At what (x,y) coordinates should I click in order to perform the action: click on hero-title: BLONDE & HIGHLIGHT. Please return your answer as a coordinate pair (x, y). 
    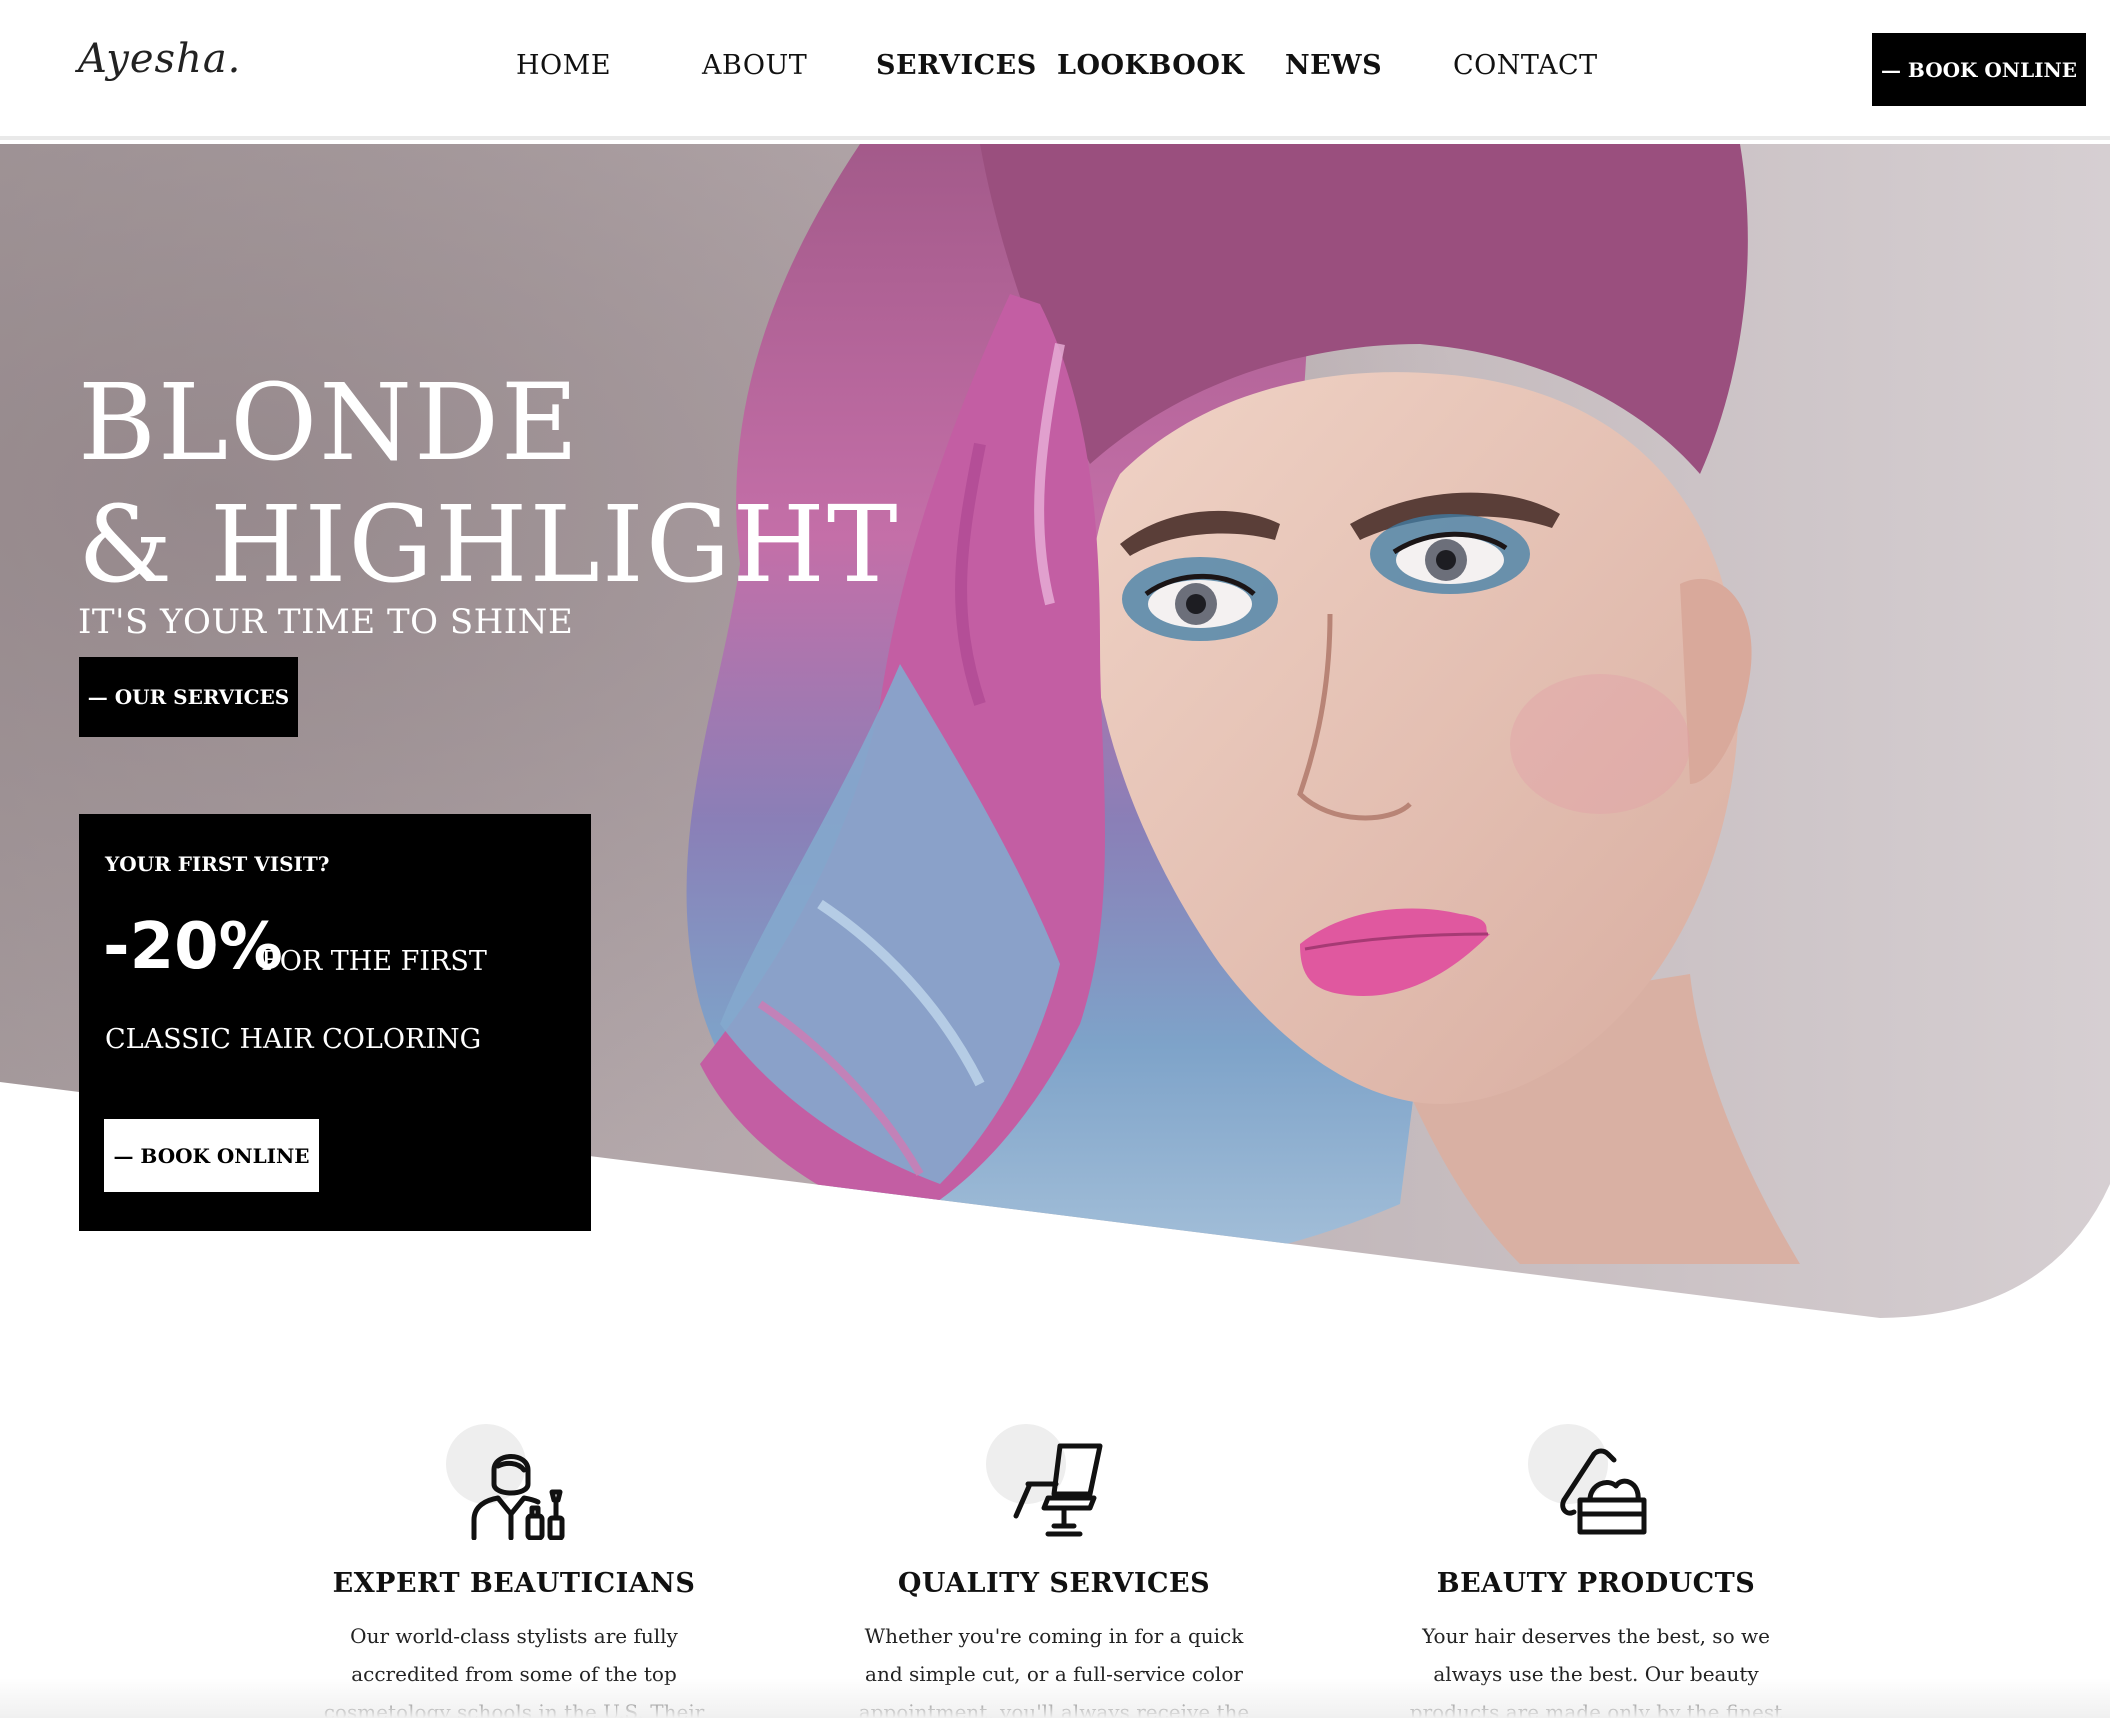
    Looking at the image, I should click on (489, 484).